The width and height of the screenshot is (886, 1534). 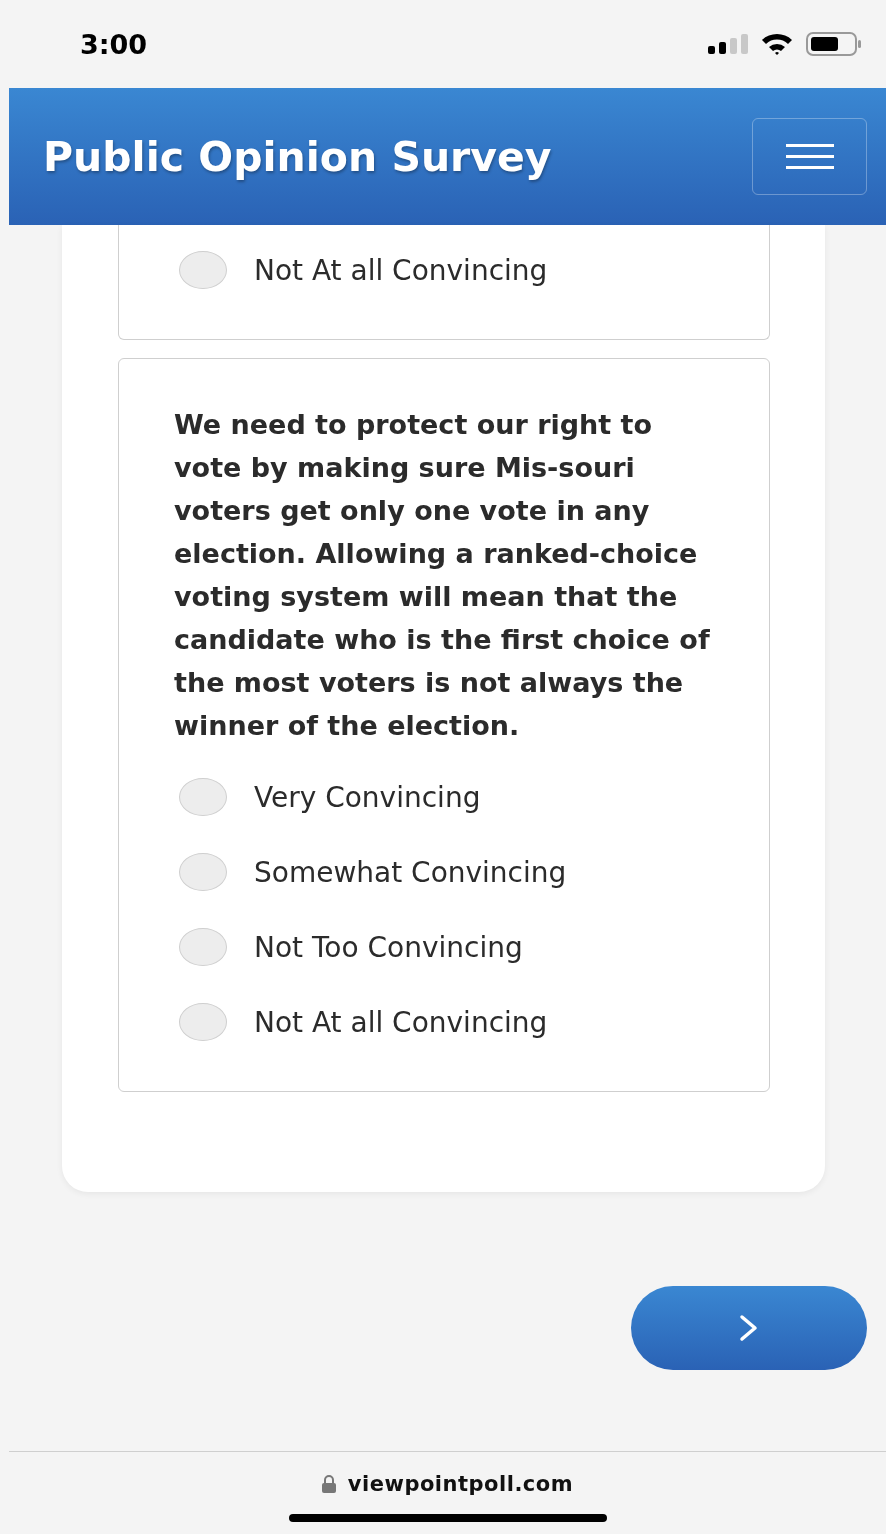 What do you see at coordinates (728, 44) in the screenshot?
I see `signal-icon` at bounding box center [728, 44].